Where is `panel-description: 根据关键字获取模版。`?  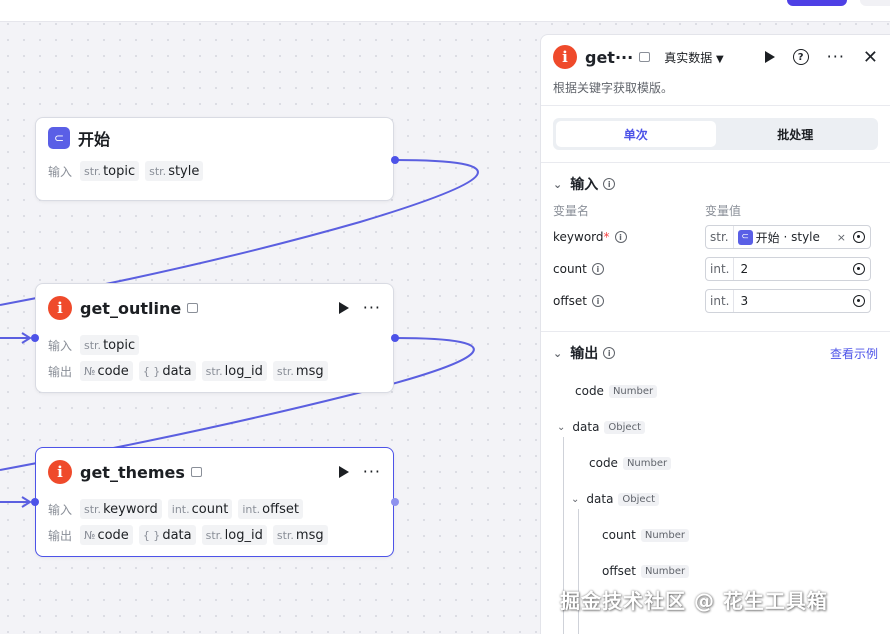
panel-description: 根据关键字获取模版。 is located at coordinates (613, 88).